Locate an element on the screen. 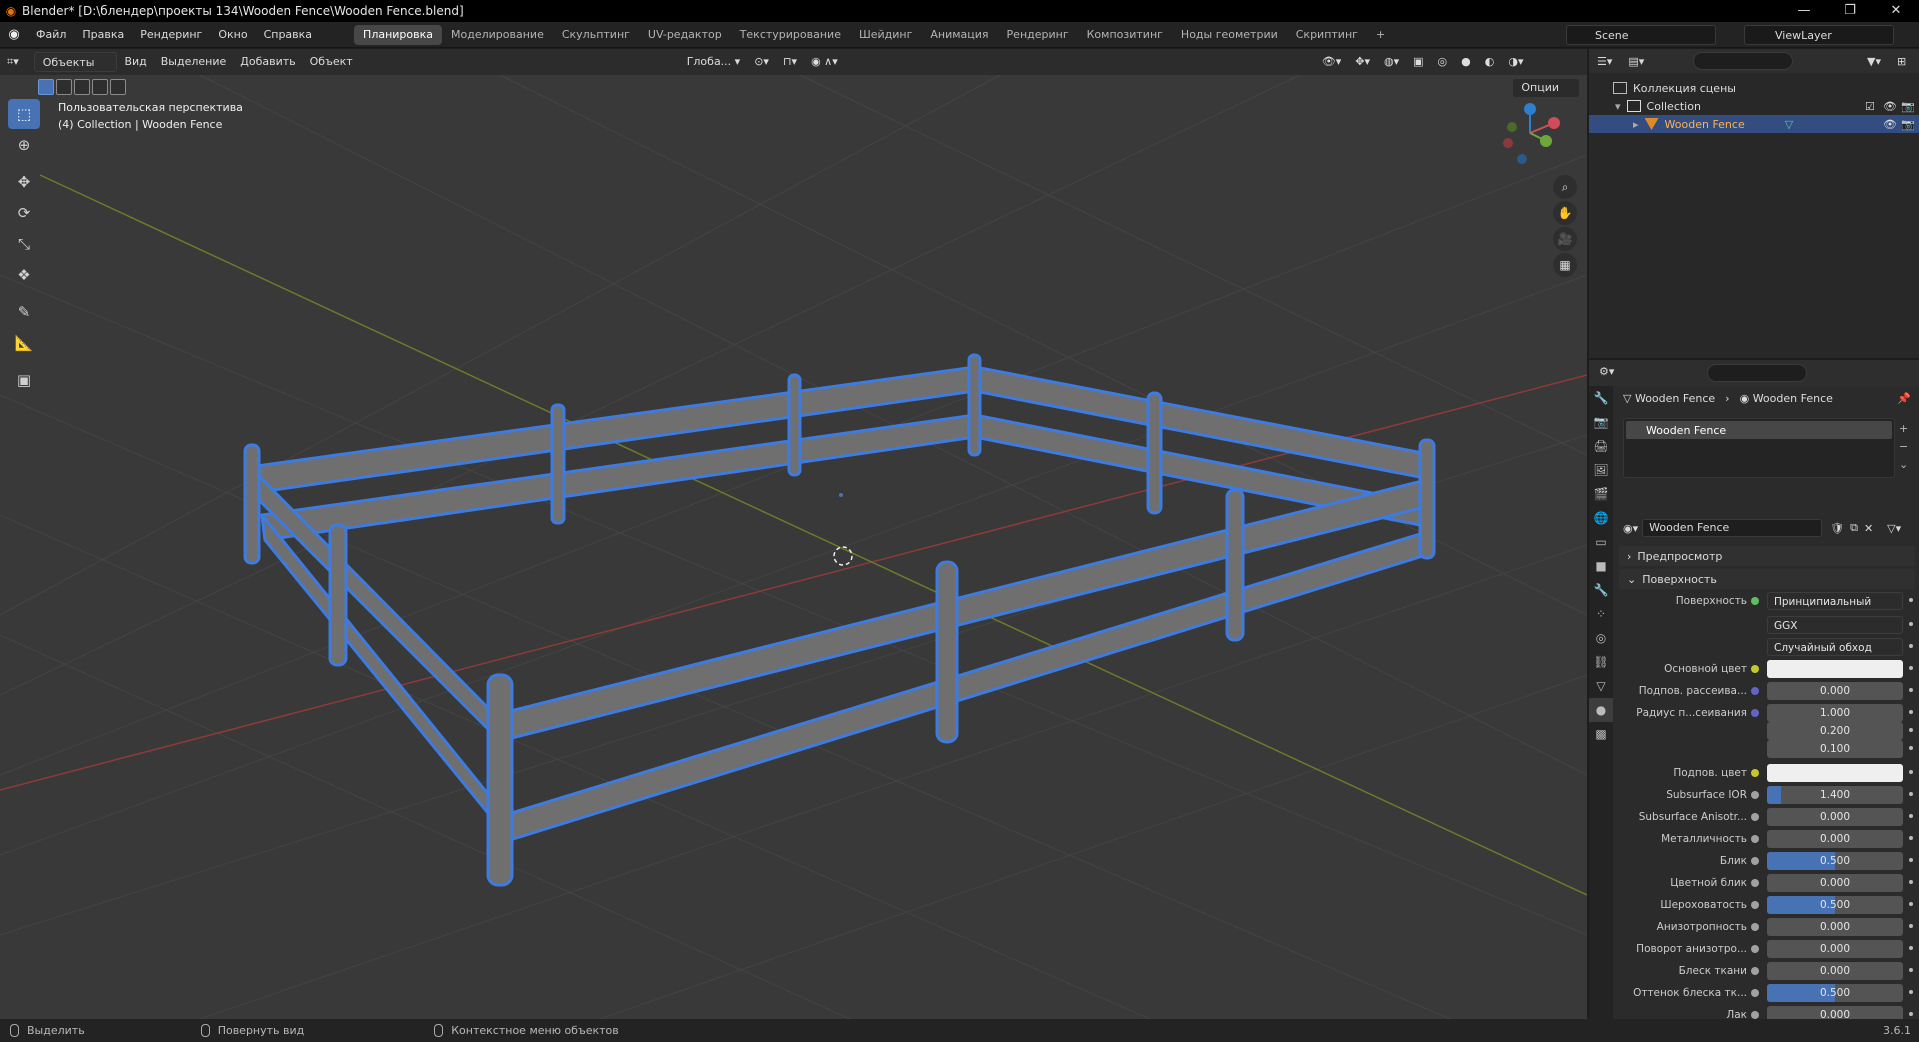  modifier-tab-icon: 🔧 is located at coordinates (1601, 590).